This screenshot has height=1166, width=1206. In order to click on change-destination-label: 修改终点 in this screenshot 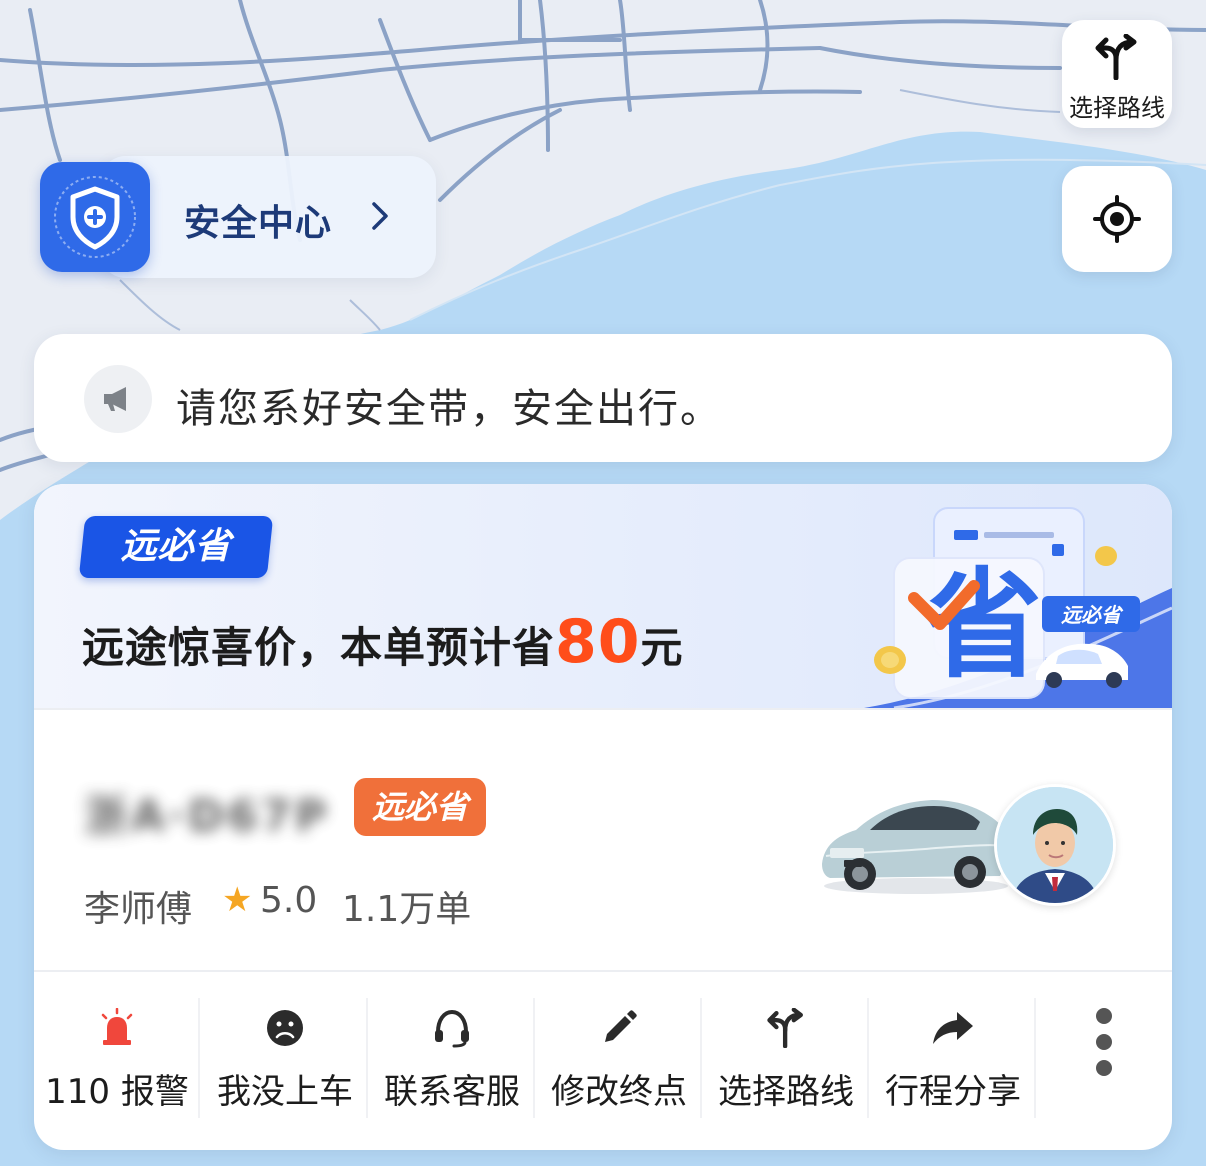, I will do `click(619, 1092)`.